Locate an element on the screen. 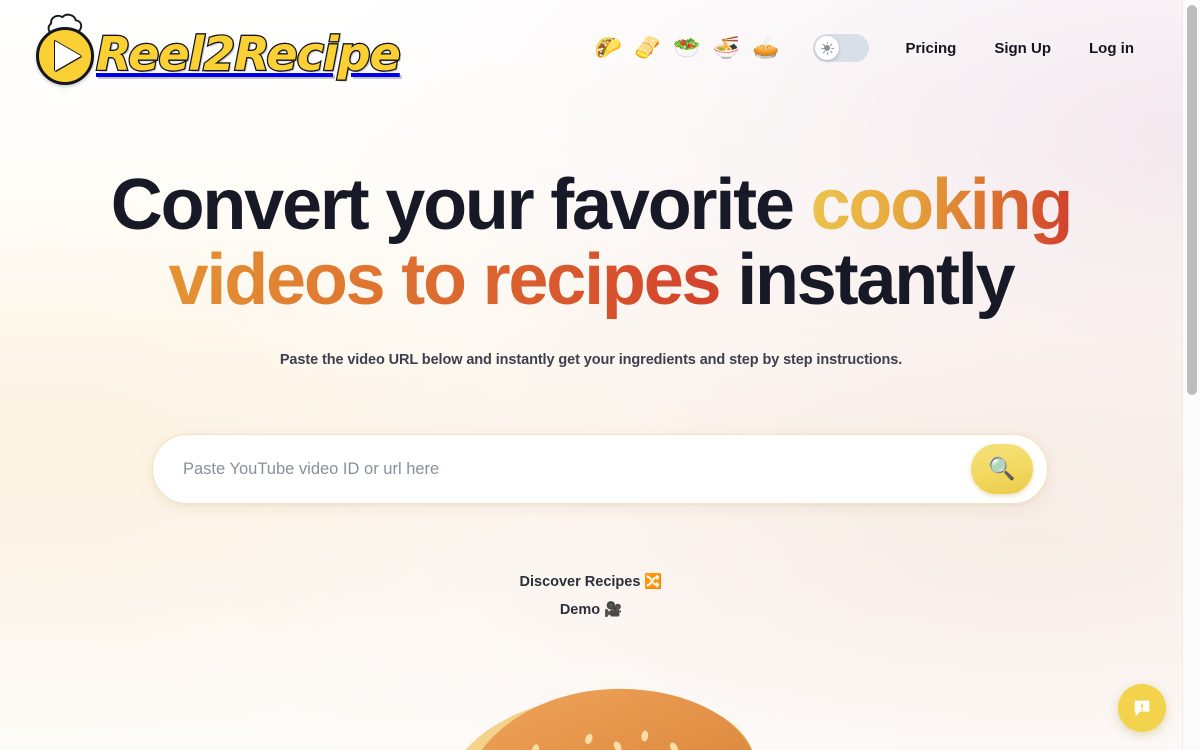 This screenshot has height=750, width=1200. salad-emoji: 🥗 is located at coordinates (687, 47).